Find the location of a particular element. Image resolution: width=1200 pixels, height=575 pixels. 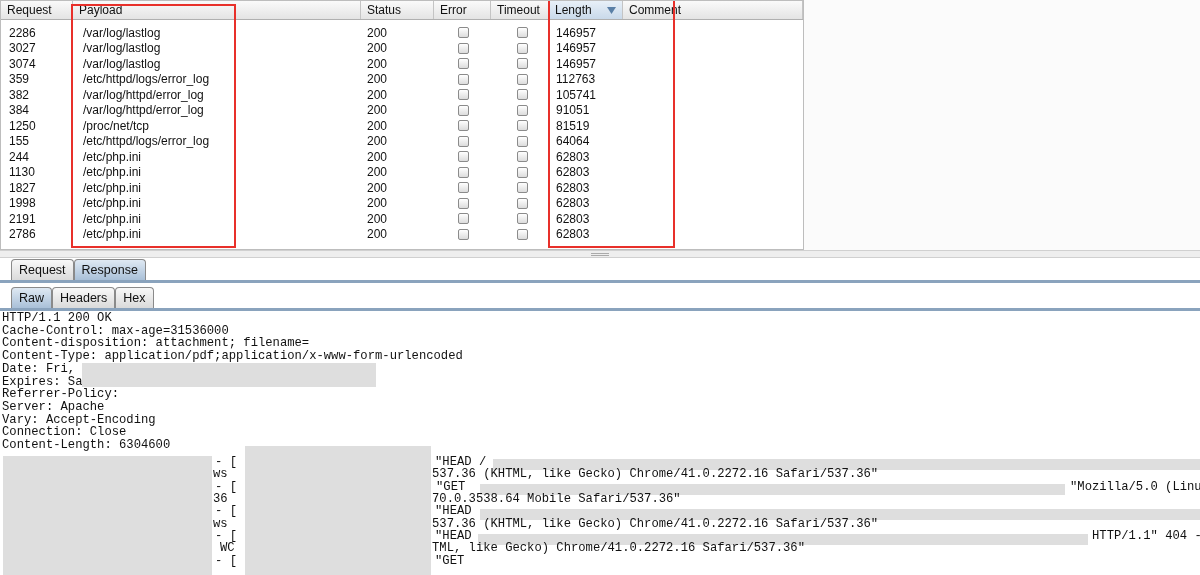

table-cell-text: 1827 is located at coordinates (22, 188).